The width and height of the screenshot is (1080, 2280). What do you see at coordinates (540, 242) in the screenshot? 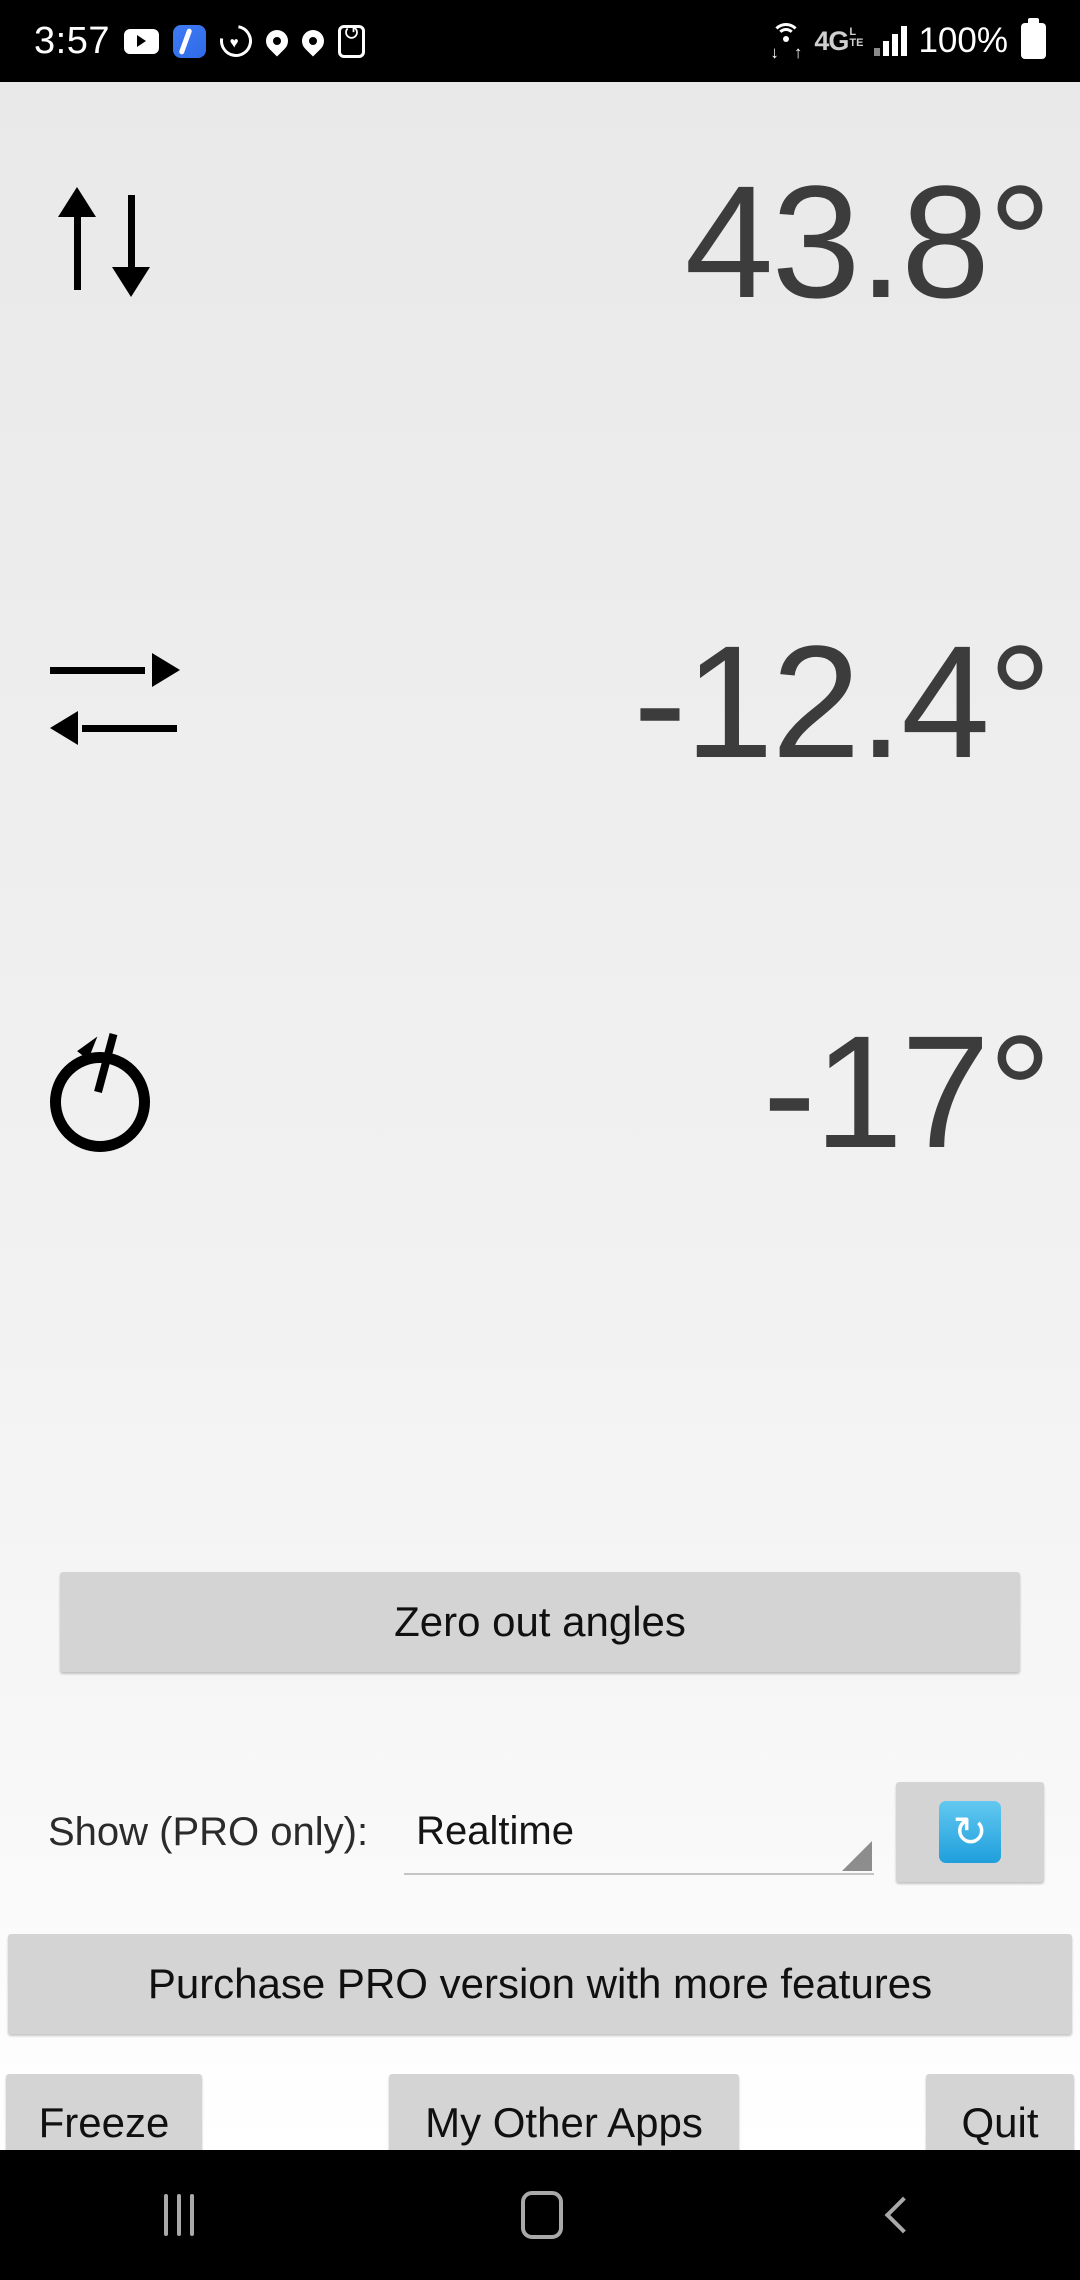
I see `readout-pitch: 43.8°` at bounding box center [540, 242].